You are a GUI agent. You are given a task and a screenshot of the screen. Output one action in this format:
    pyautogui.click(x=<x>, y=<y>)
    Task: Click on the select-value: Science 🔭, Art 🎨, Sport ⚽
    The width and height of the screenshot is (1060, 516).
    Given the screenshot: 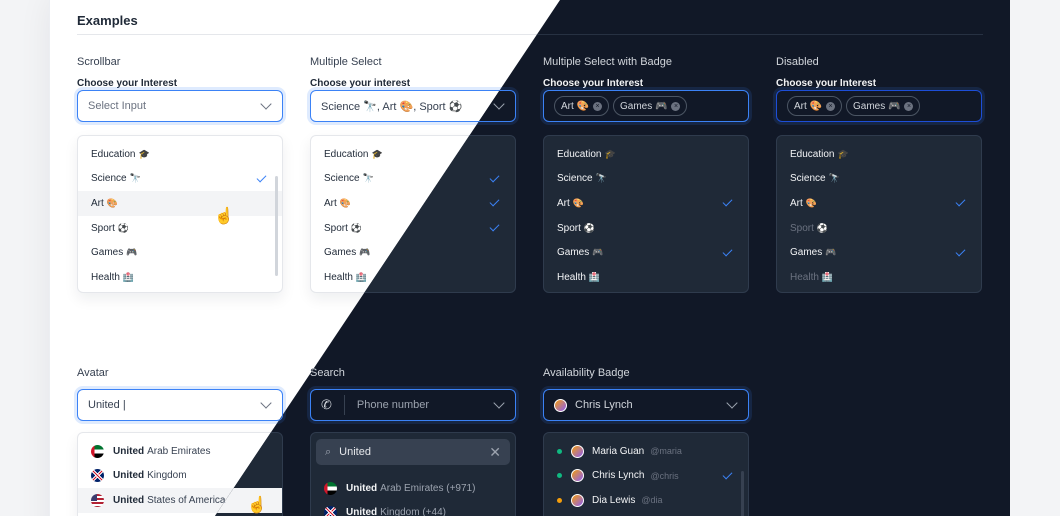 What is the action you would take?
    pyautogui.click(x=392, y=106)
    